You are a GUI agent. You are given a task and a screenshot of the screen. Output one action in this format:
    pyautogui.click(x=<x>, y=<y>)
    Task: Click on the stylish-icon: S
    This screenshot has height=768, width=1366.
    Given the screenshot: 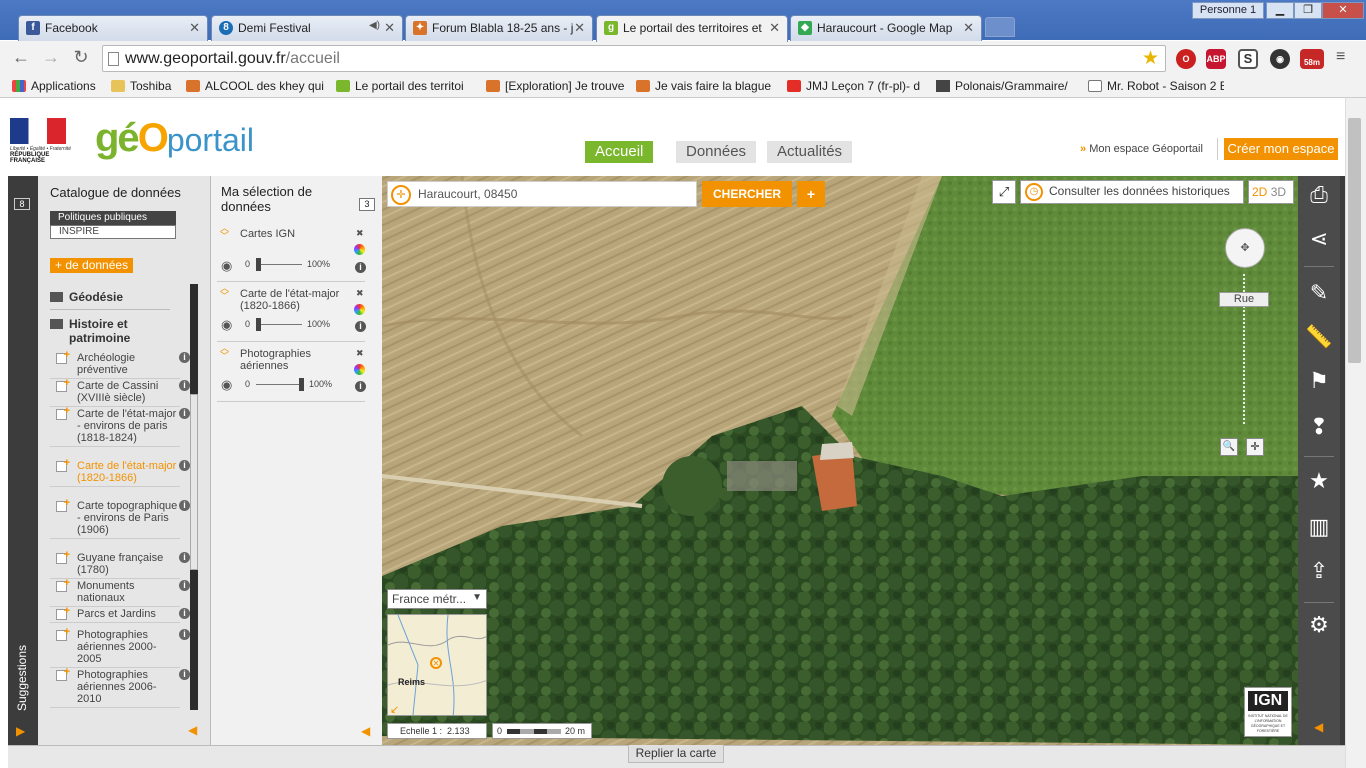 What is the action you would take?
    pyautogui.click(x=1248, y=59)
    